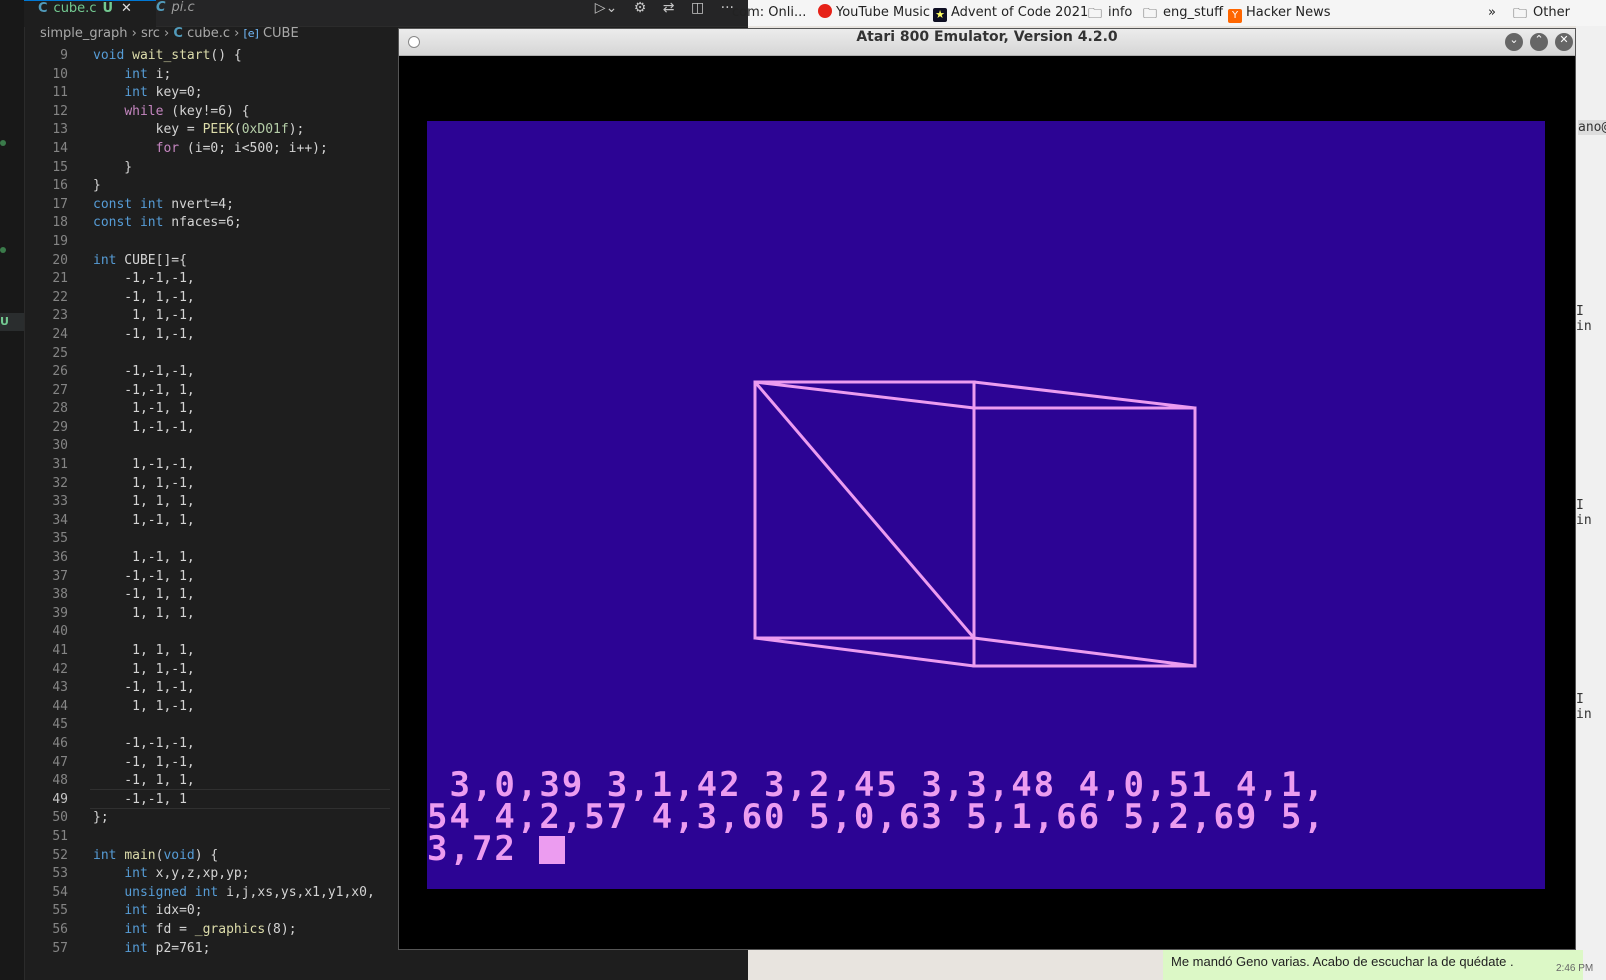 Image resolution: width=1606 pixels, height=980 pixels. Describe the element at coordinates (126, 8) in the screenshot. I see `close-icon: ✕` at that location.